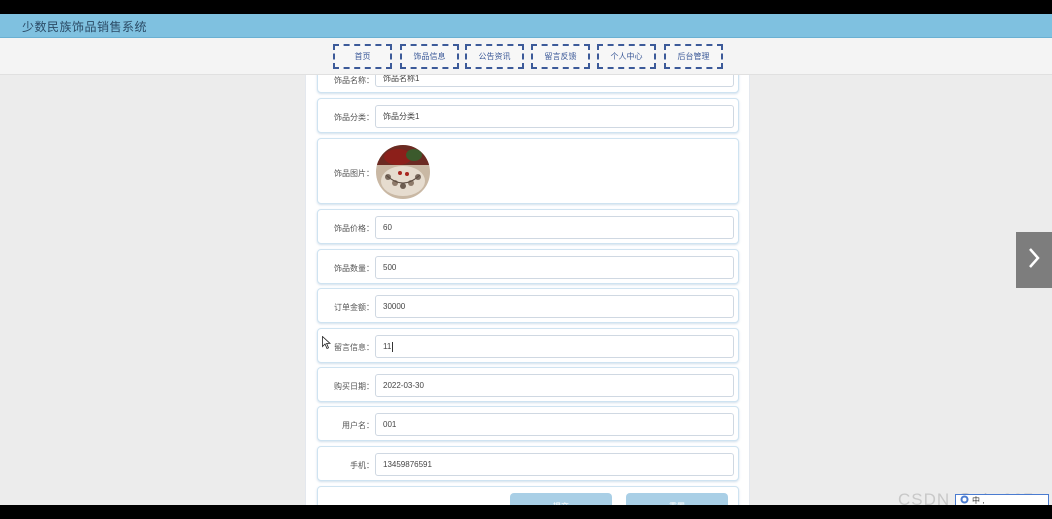  Describe the element at coordinates (362, 465) in the screenshot. I see `phone-label: 手机：` at that location.